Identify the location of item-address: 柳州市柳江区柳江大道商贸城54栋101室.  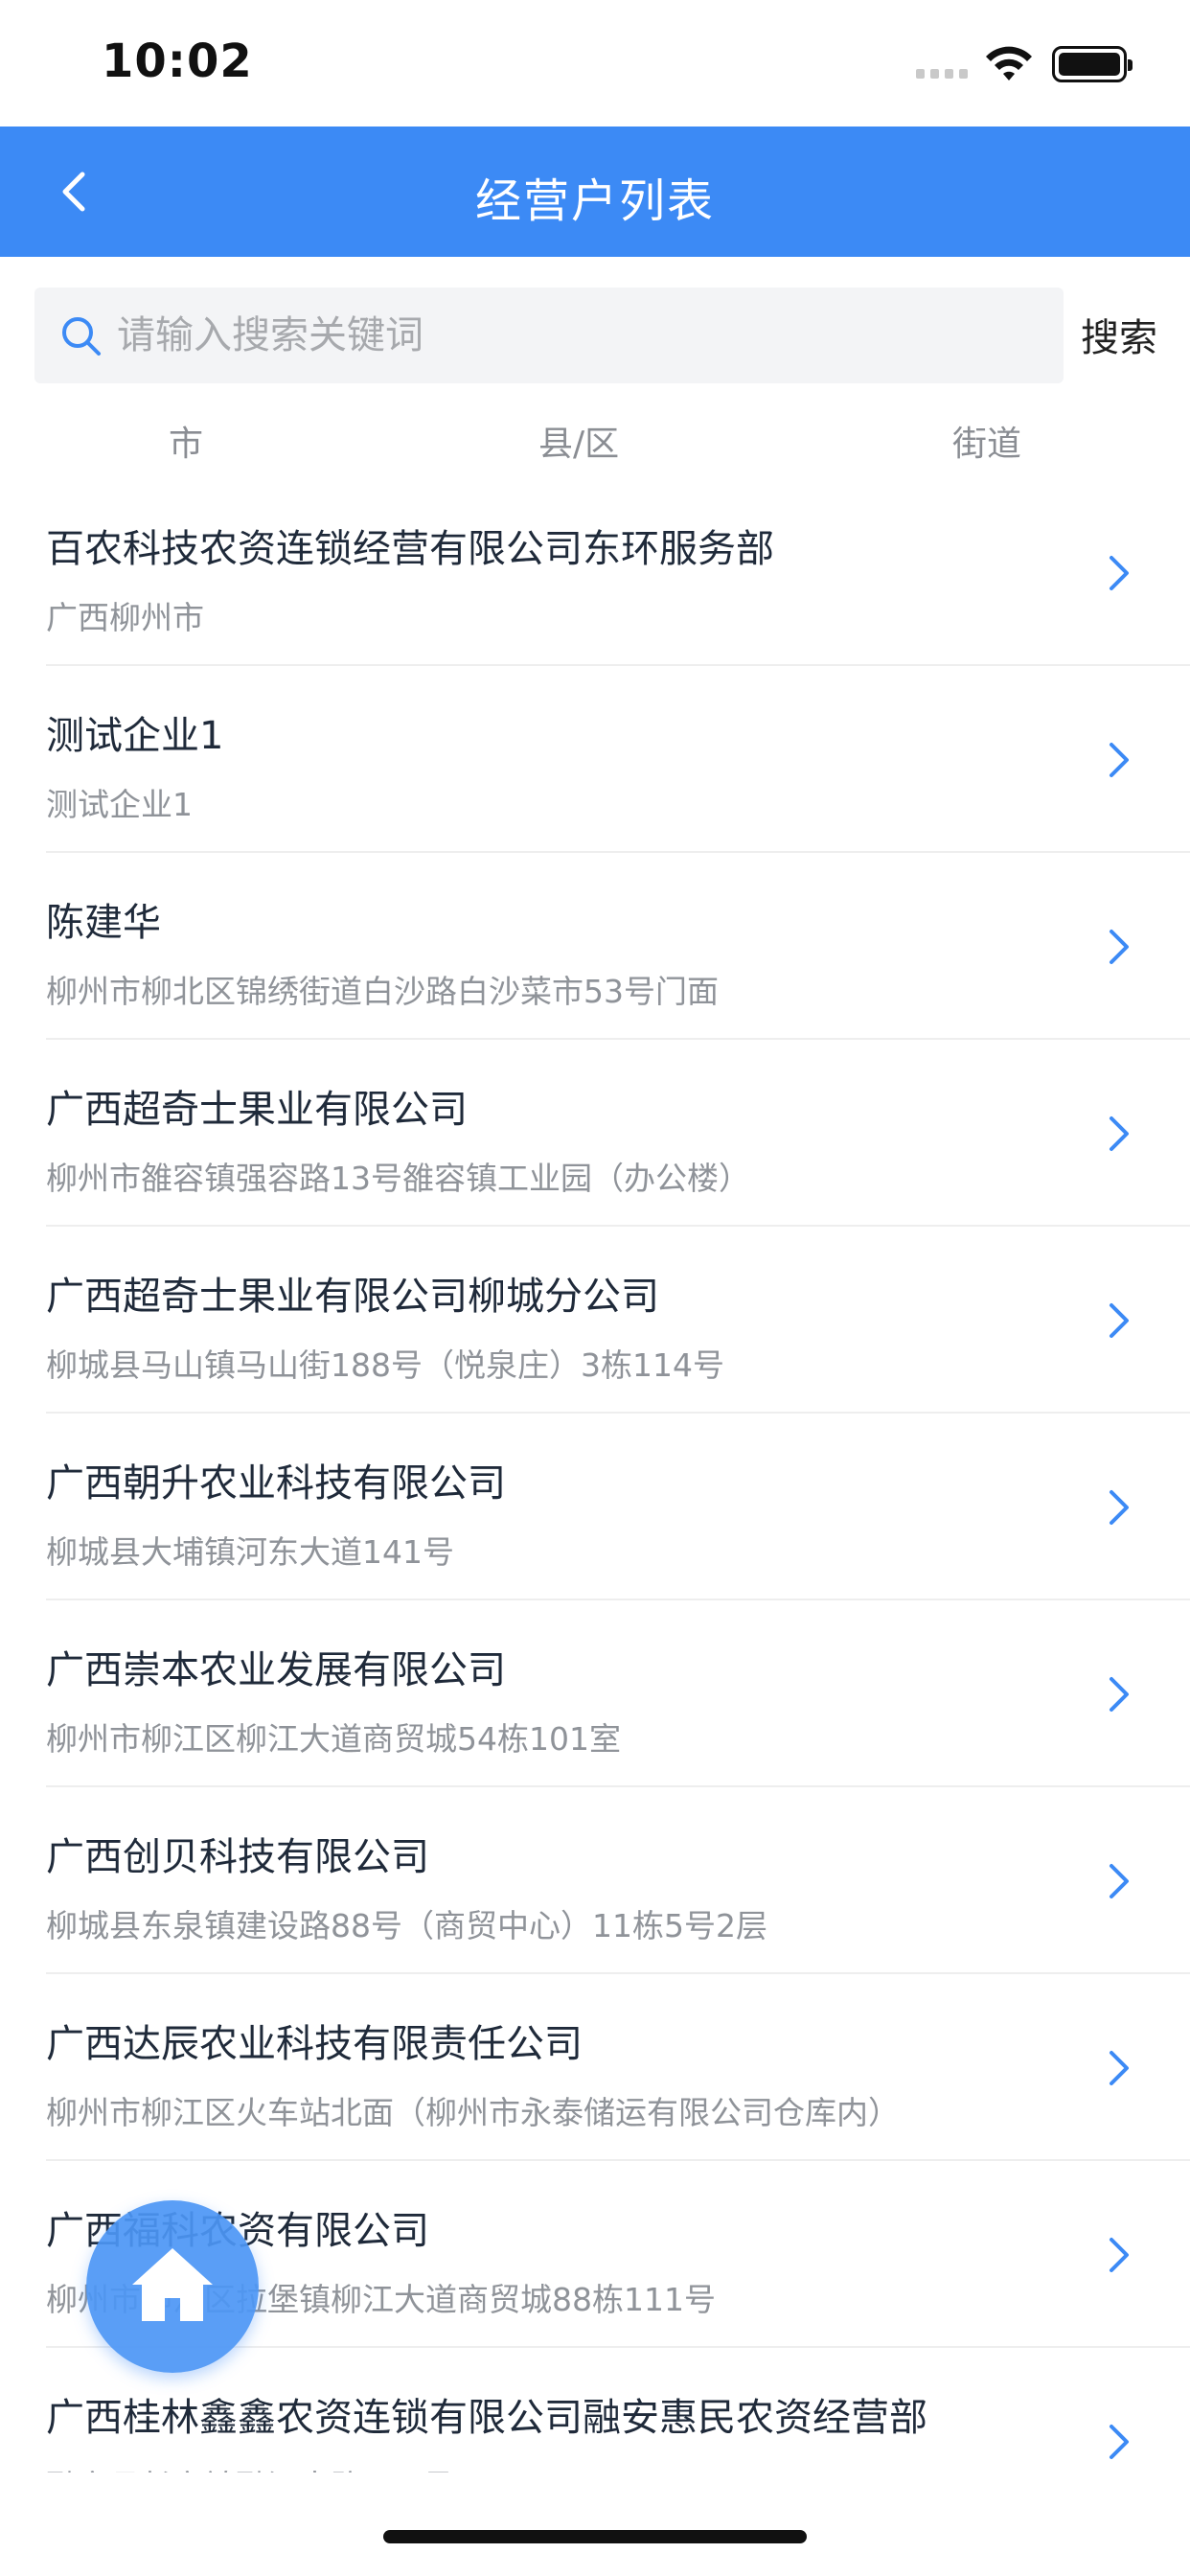
(334, 1739).